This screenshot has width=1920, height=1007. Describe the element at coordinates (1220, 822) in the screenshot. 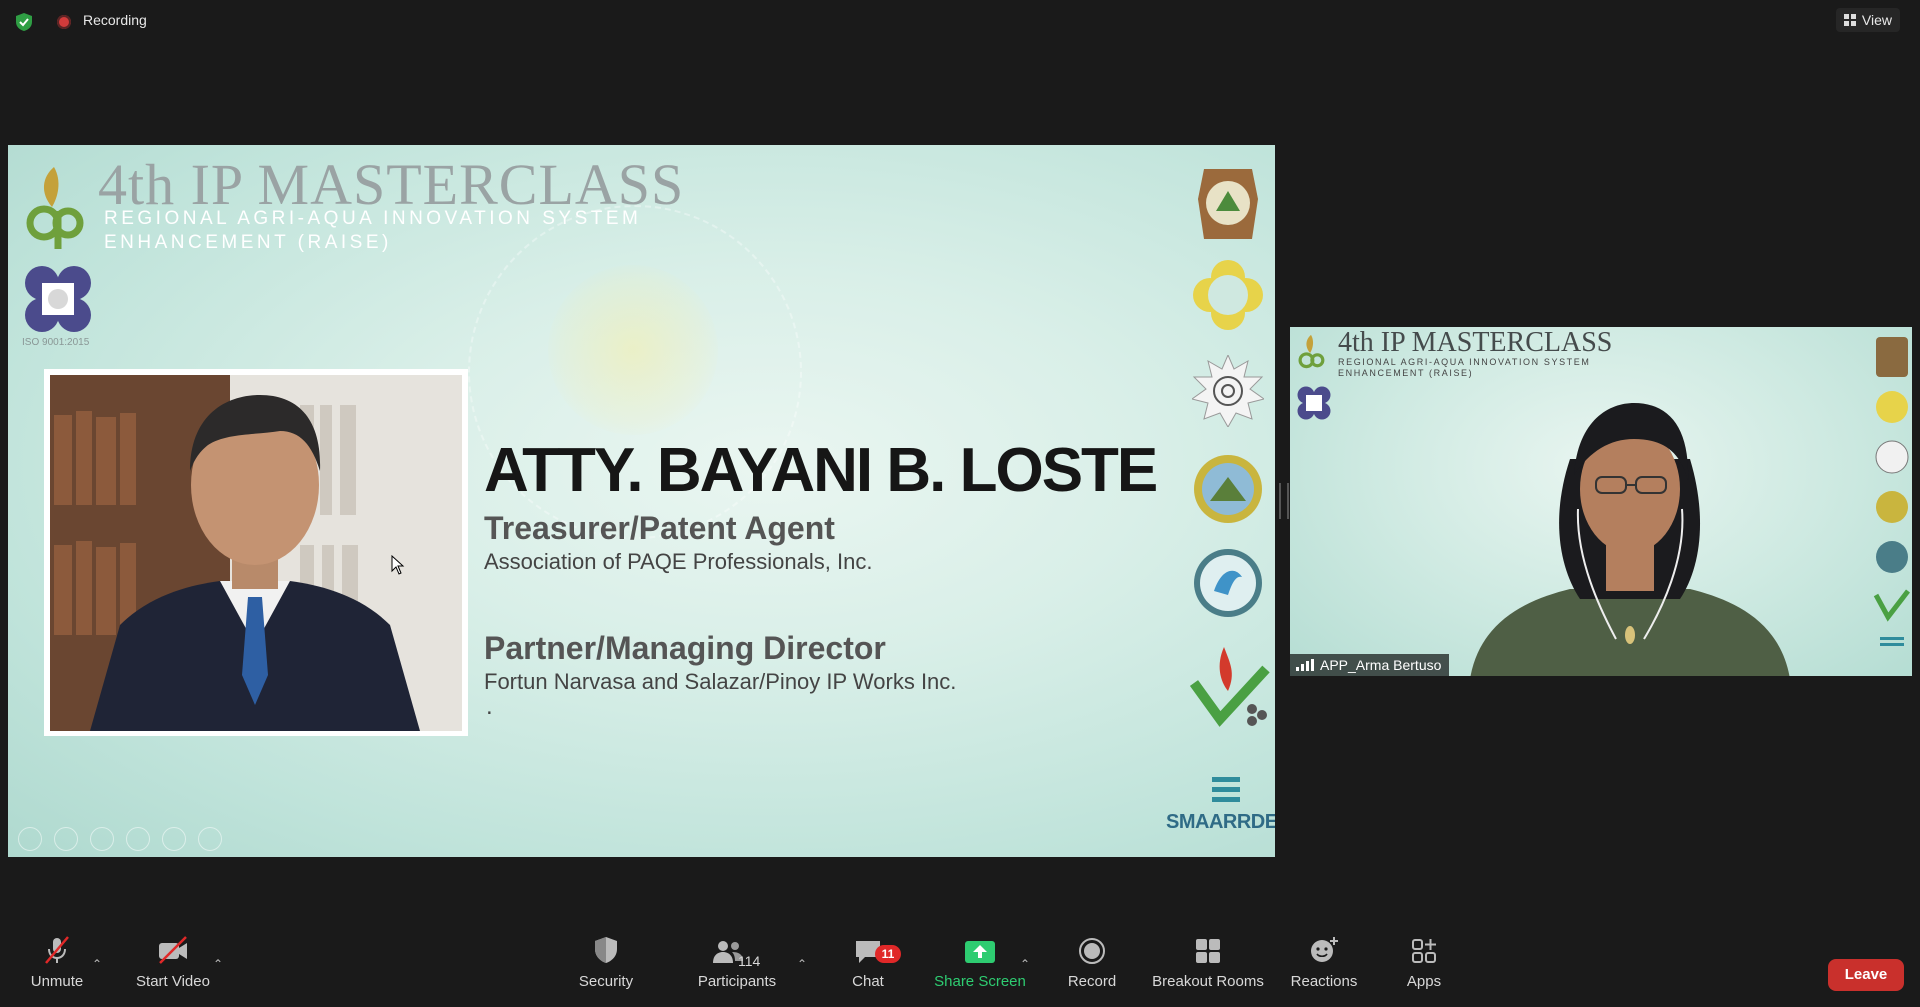

I see `smaarrdec-logo-text: SMAARRDEC` at that location.